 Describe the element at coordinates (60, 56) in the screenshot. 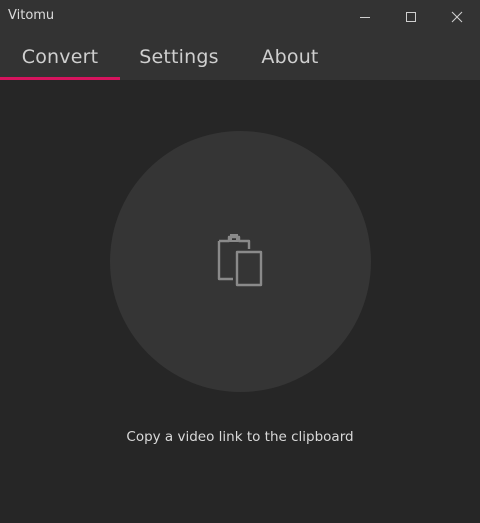

I see `tab-convert: Convert` at that location.